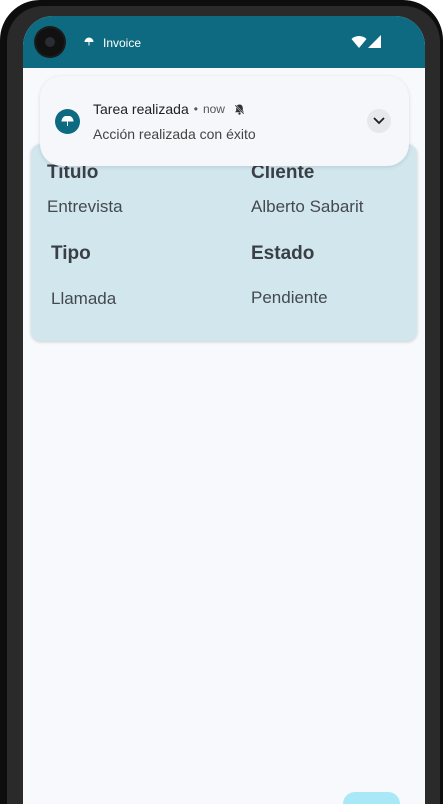  Describe the element at coordinates (141, 109) in the screenshot. I see `notification-title: Tarea realizada` at that location.